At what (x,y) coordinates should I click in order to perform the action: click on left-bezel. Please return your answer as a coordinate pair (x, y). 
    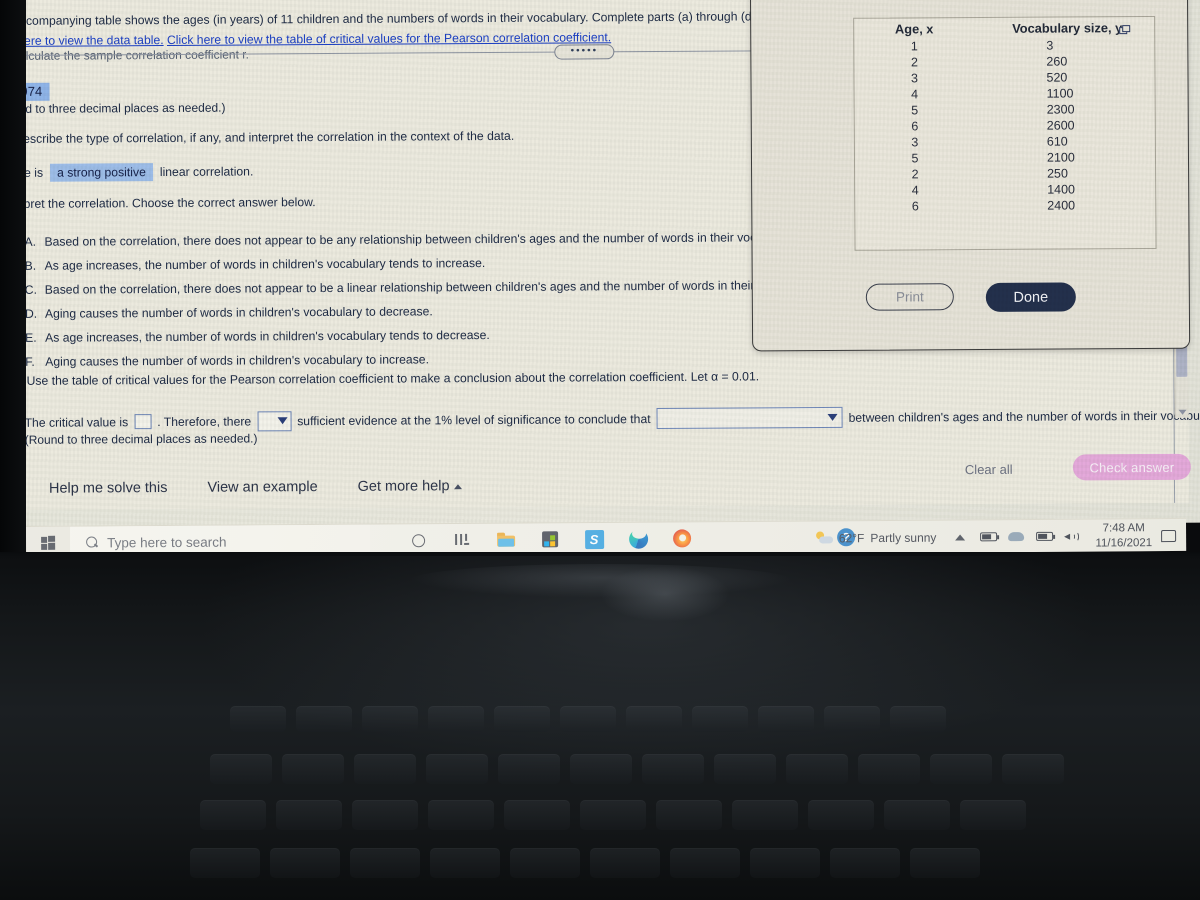
    Looking at the image, I should click on (13, 280).